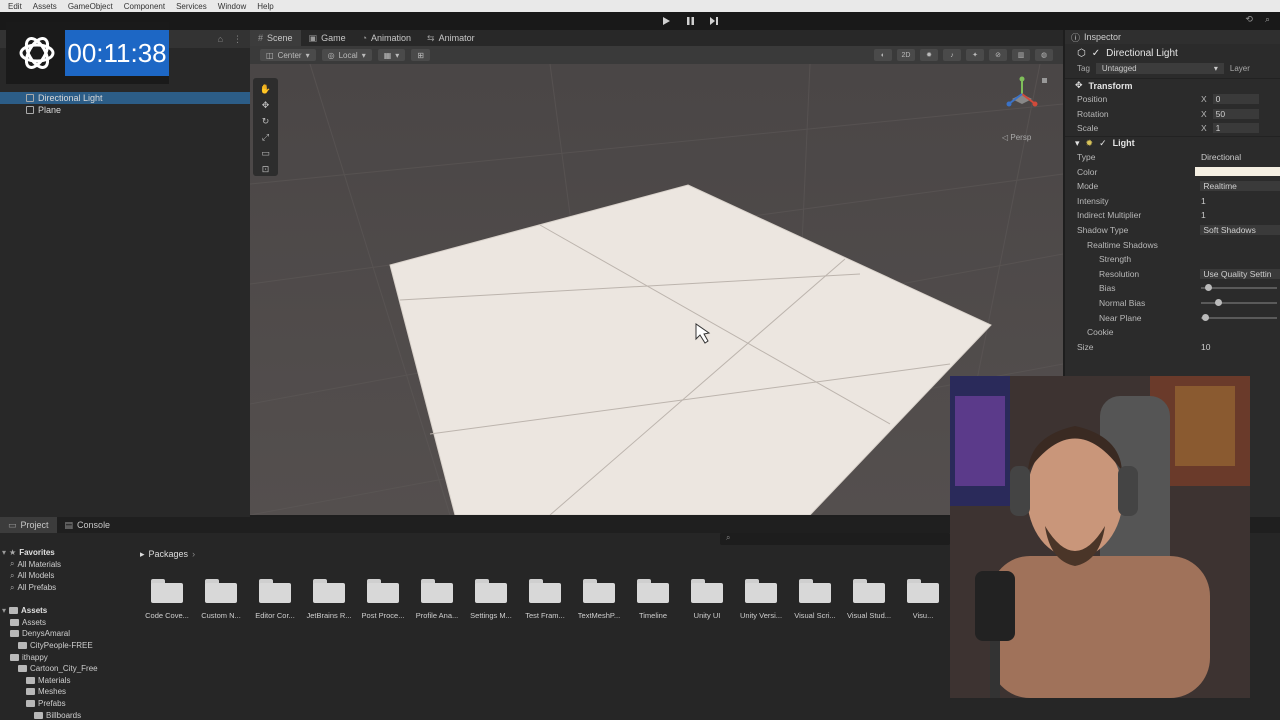  What do you see at coordinates (451, 38) in the screenshot?
I see `tab-animator: ⇆ Animator` at bounding box center [451, 38].